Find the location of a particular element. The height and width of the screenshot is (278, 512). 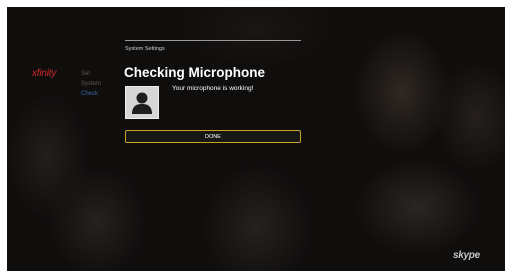

background-menu-item: System is located at coordinates (91, 84).